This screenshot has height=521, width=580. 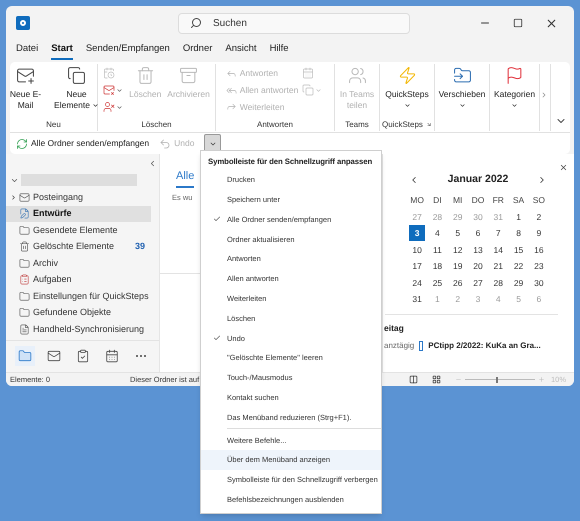 What do you see at coordinates (538, 266) in the screenshot?
I see `calendar-day: 23` at bounding box center [538, 266].